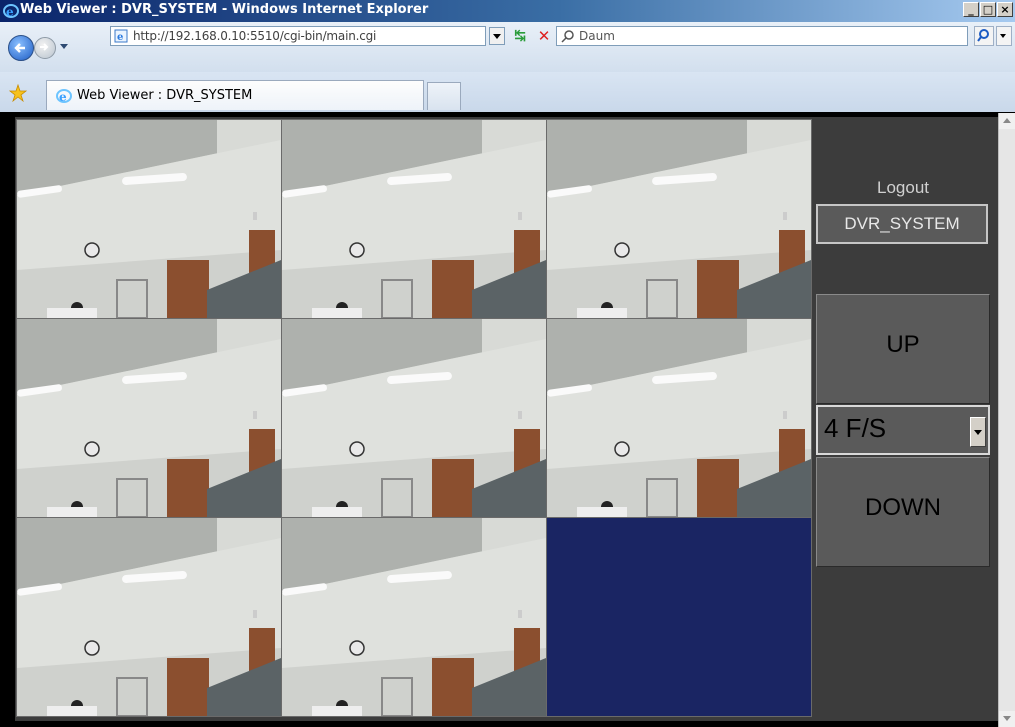 The height and width of the screenshot is (727, 1015). I want to click on tab-bar: e Web Viewer : DVR_SYSTEM, so click(507, 92).